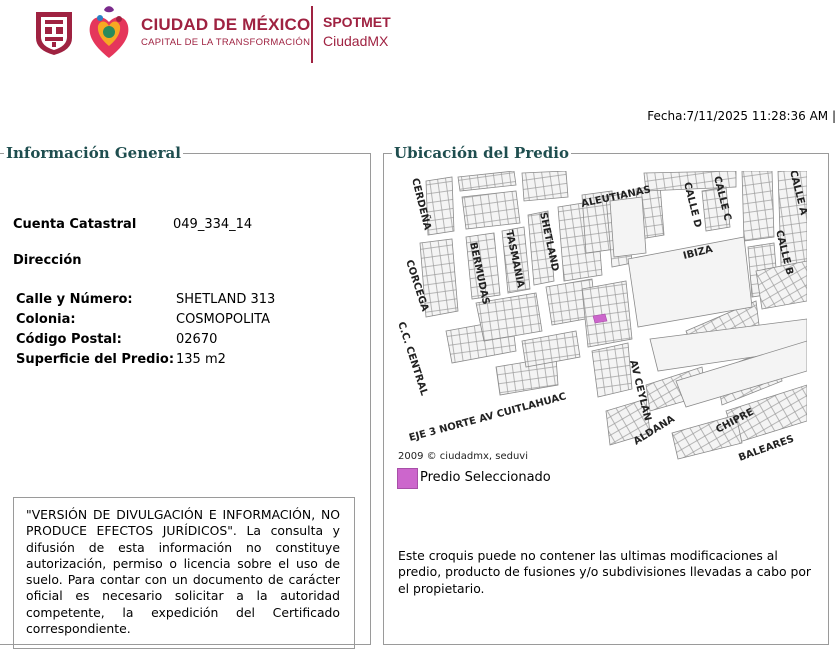 This screenshot has height=649, width=840. What do you see at coordinates (197, 339) in the screenshot?
I see `codigo-postal-value: 02670` at bounding box center [197, 339].